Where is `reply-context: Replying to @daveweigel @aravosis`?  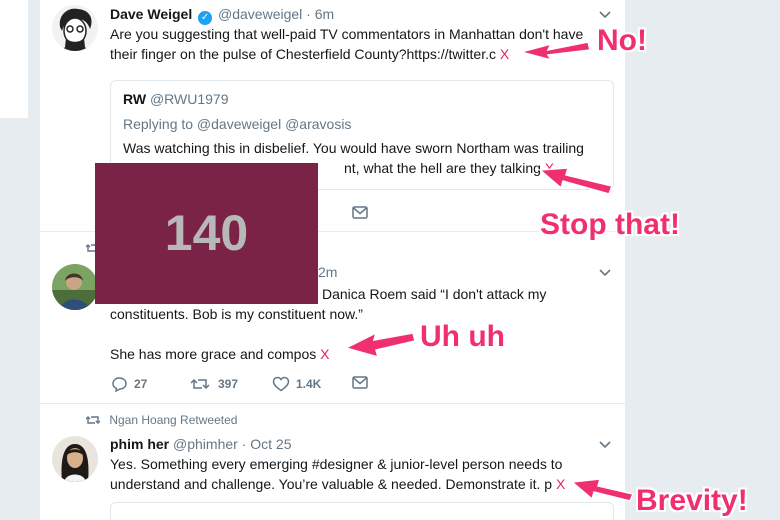 reply-context: Replying to @daveweigel @aravosis is located at coordinates (237, 124).